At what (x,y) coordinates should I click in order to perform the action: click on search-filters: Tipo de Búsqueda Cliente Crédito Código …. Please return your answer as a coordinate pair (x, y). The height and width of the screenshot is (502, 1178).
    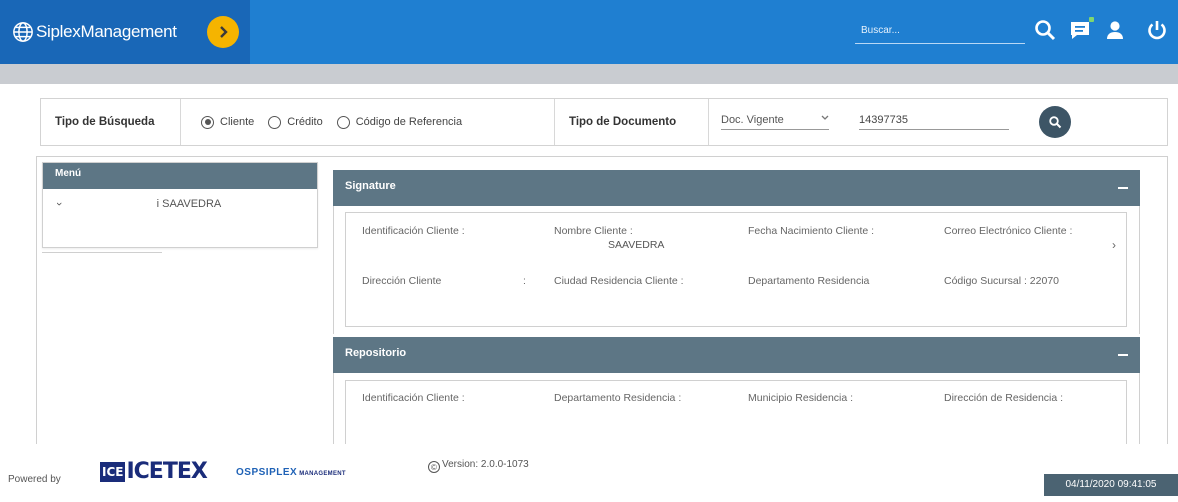
    Looking at the image, I should click on (604, 122).